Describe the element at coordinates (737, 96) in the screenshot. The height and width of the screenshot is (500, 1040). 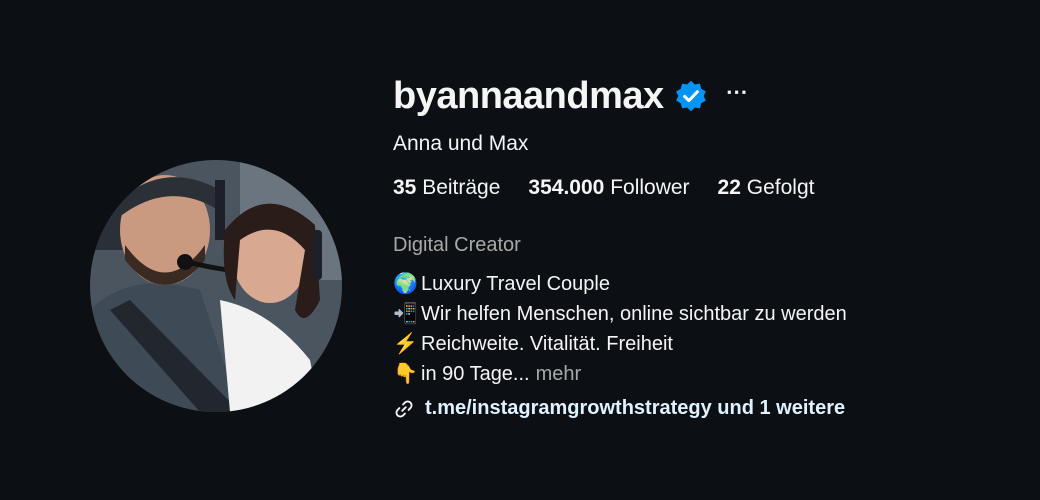
I see `more-options-button: ⋯` at that location.